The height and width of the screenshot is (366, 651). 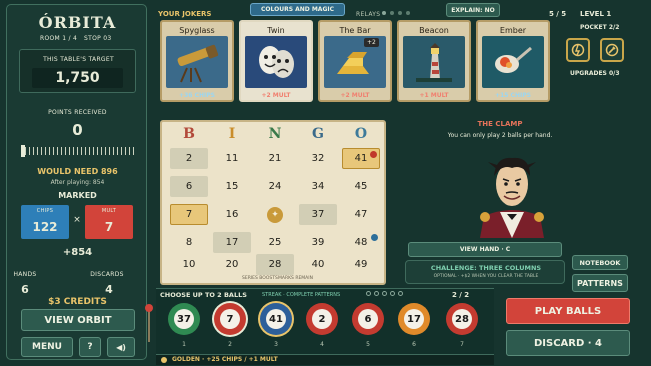 What do you see at coordinates (184, 319) in the screenshot?
I see `ball-37: 37` at bounding box center [184, 319].